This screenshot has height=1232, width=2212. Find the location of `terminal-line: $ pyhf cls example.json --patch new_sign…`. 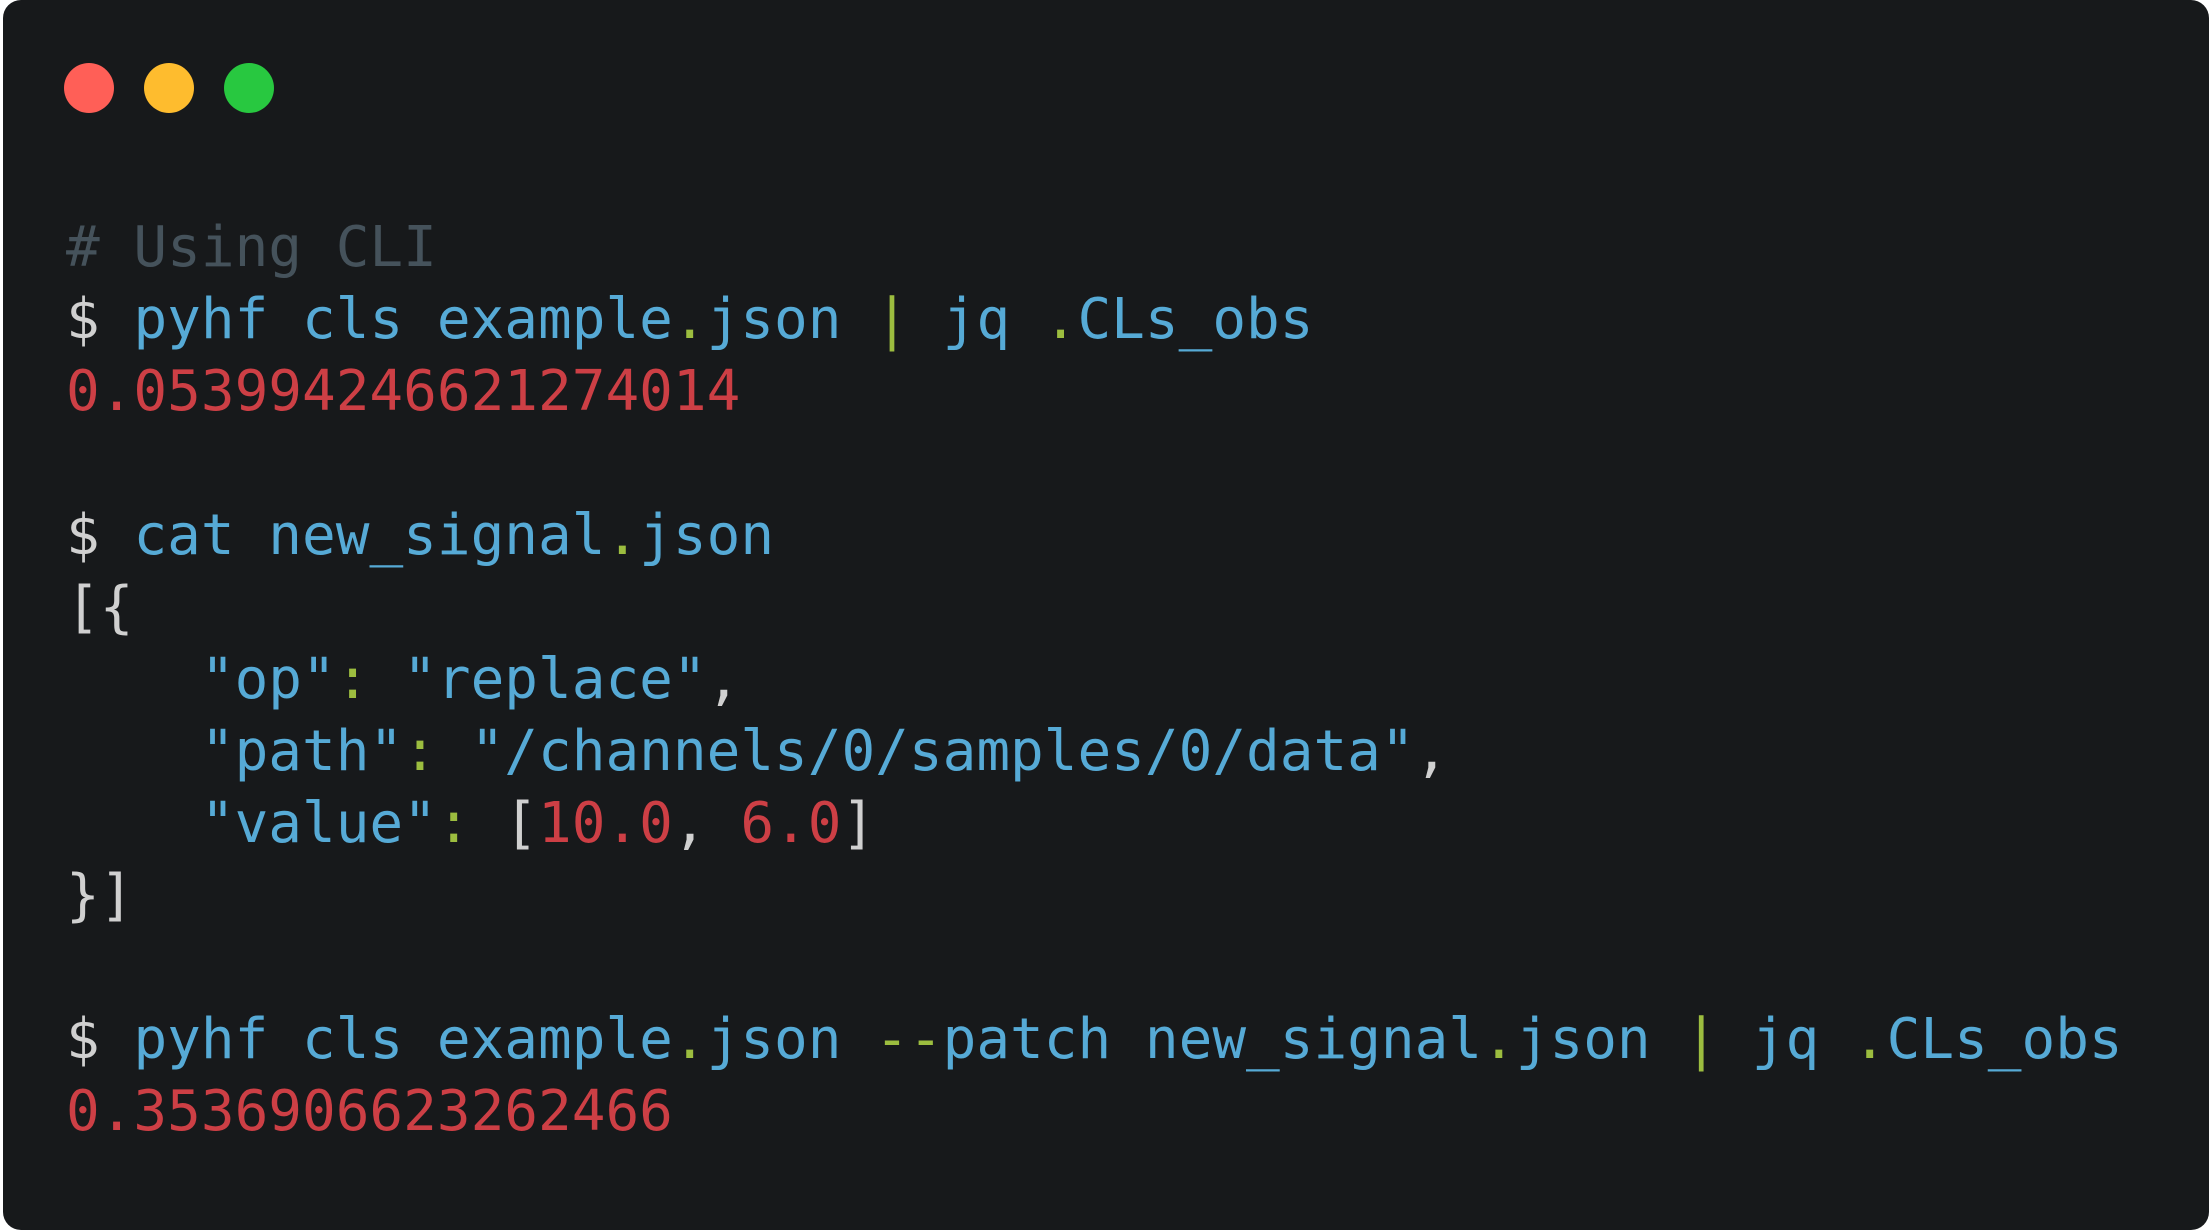

terminal-line: $ pyhf cls example.json --patch new_sign… is located at coordinates (1094, 1040).